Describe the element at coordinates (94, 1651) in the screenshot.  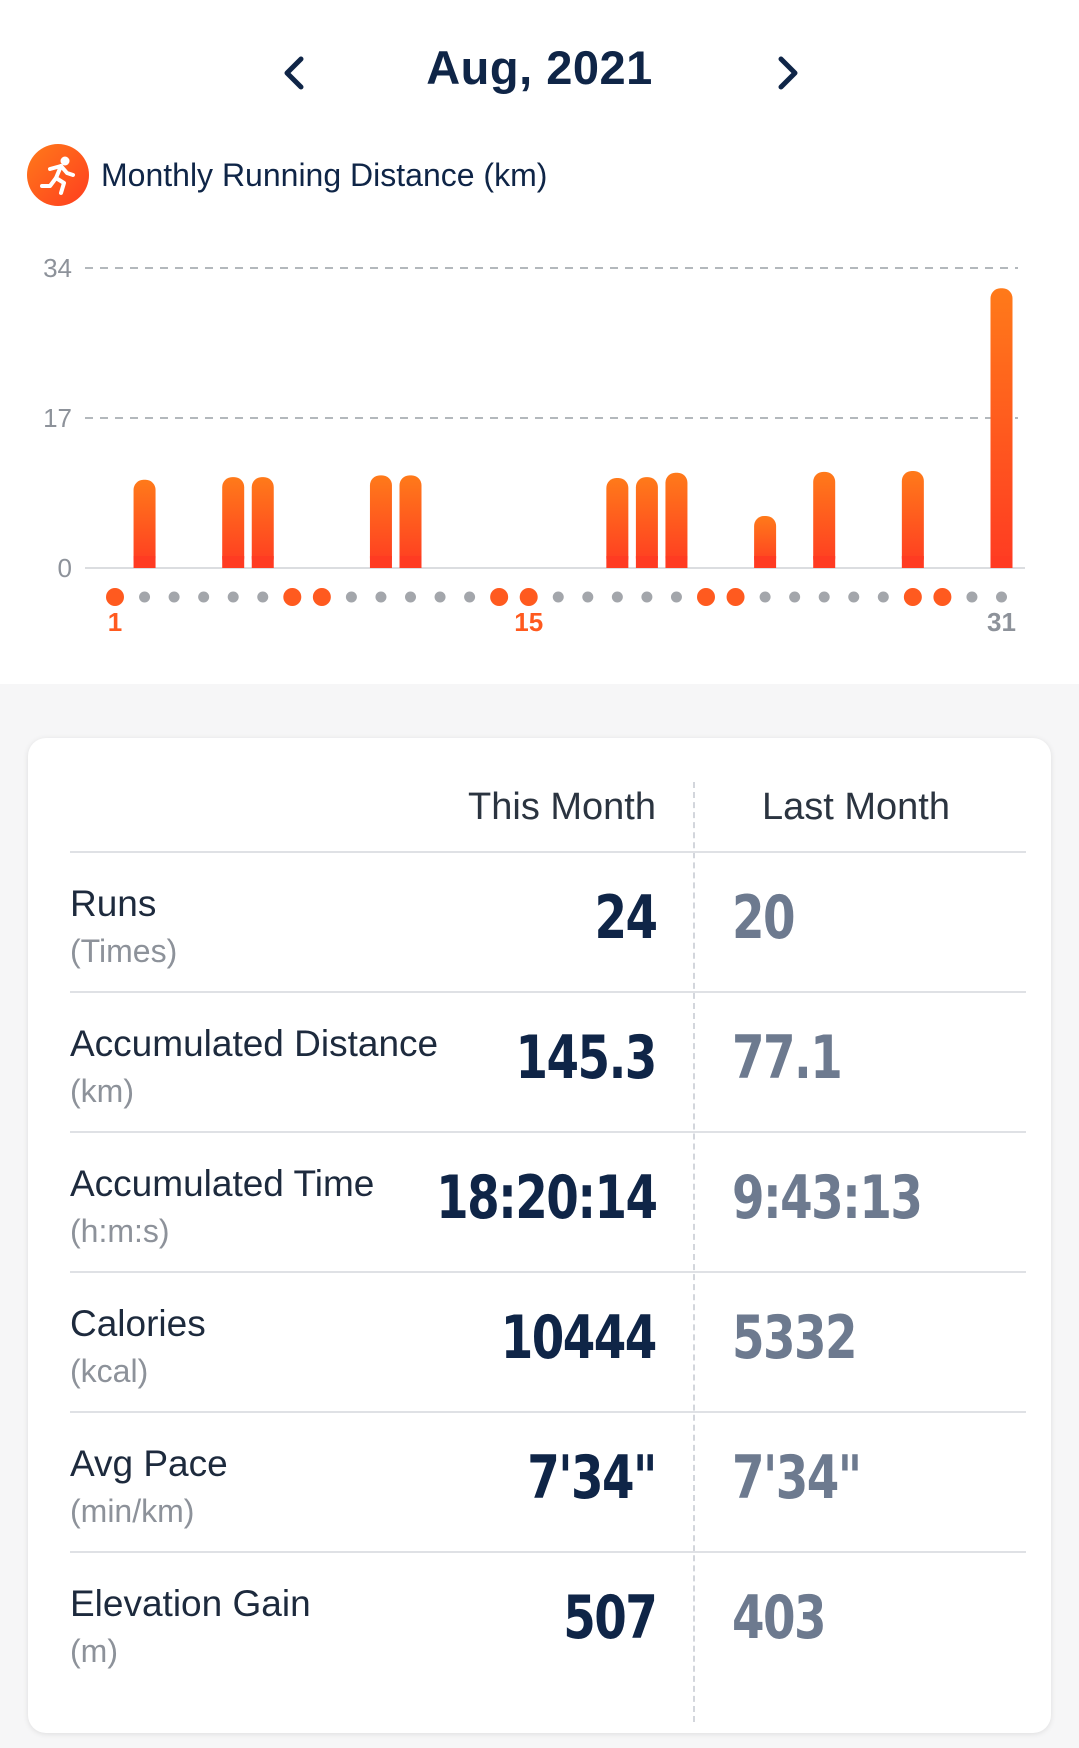
I see `stat-unit: (m)` at that location.